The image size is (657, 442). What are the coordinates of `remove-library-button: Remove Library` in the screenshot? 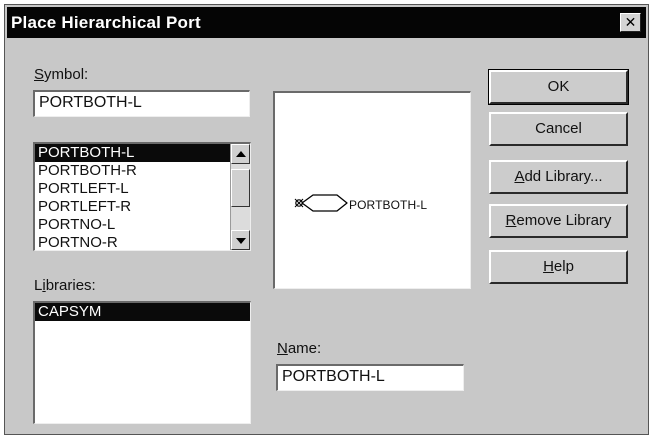 It's located at (558, 221).